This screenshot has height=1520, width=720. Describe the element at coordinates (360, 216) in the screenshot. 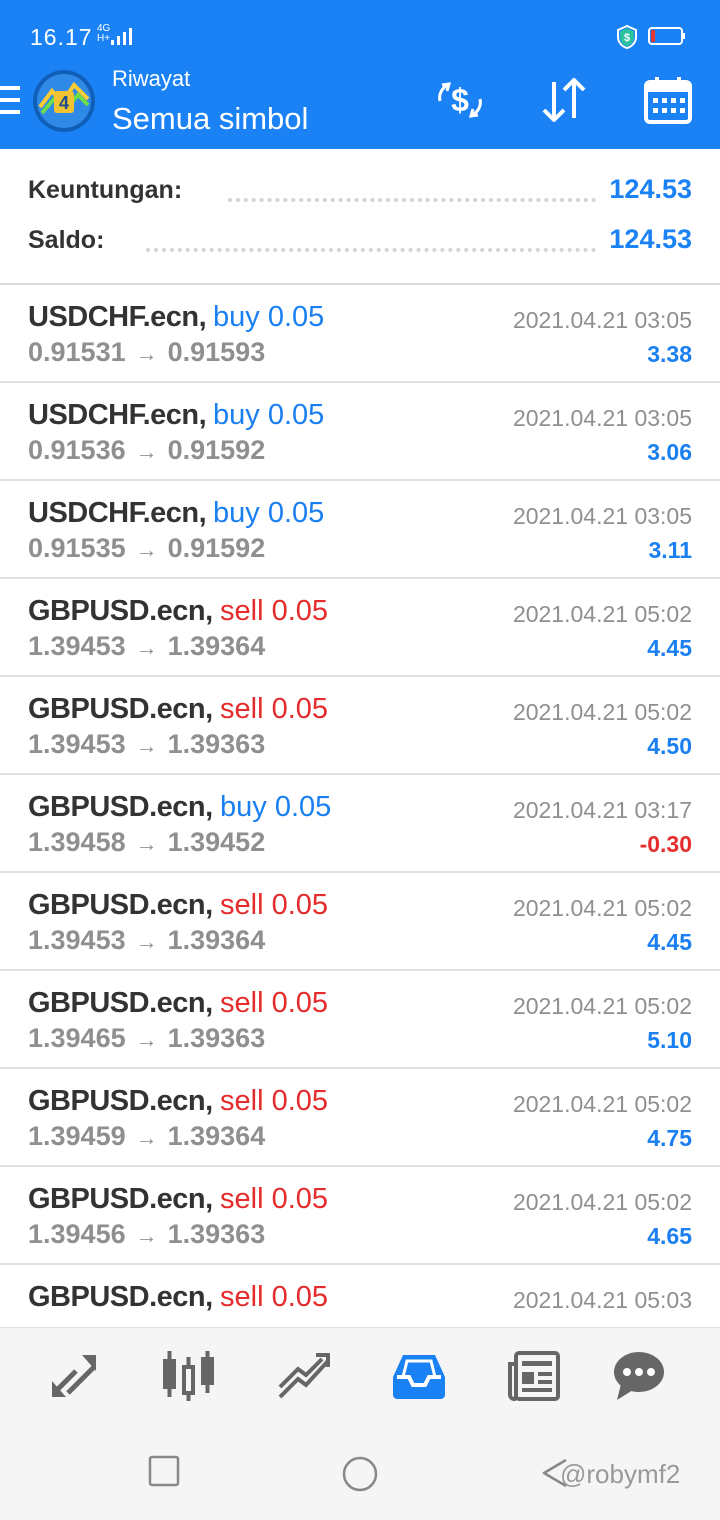

I see `history-summary: Keuntungan: 124.53 Saldo: 124.53` at that location.